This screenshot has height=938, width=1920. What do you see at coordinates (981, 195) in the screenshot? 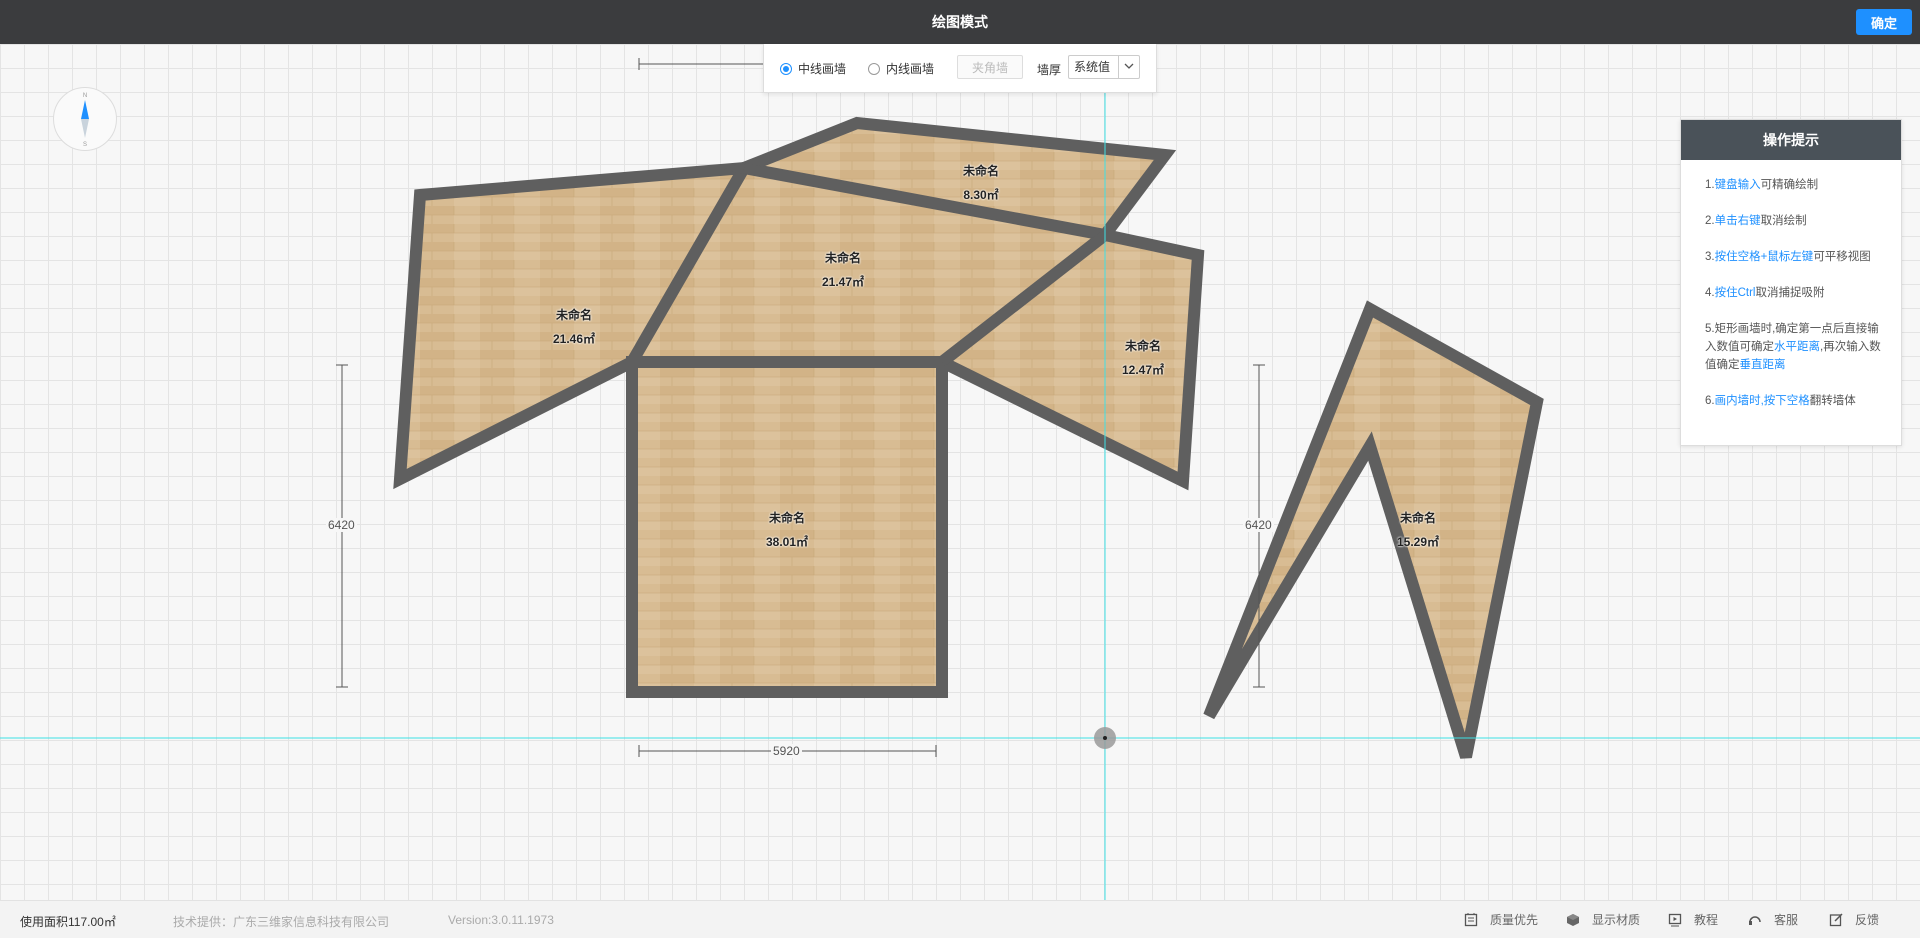
I see `room-area: 8.30㎡` at bounding box center [981, 195].